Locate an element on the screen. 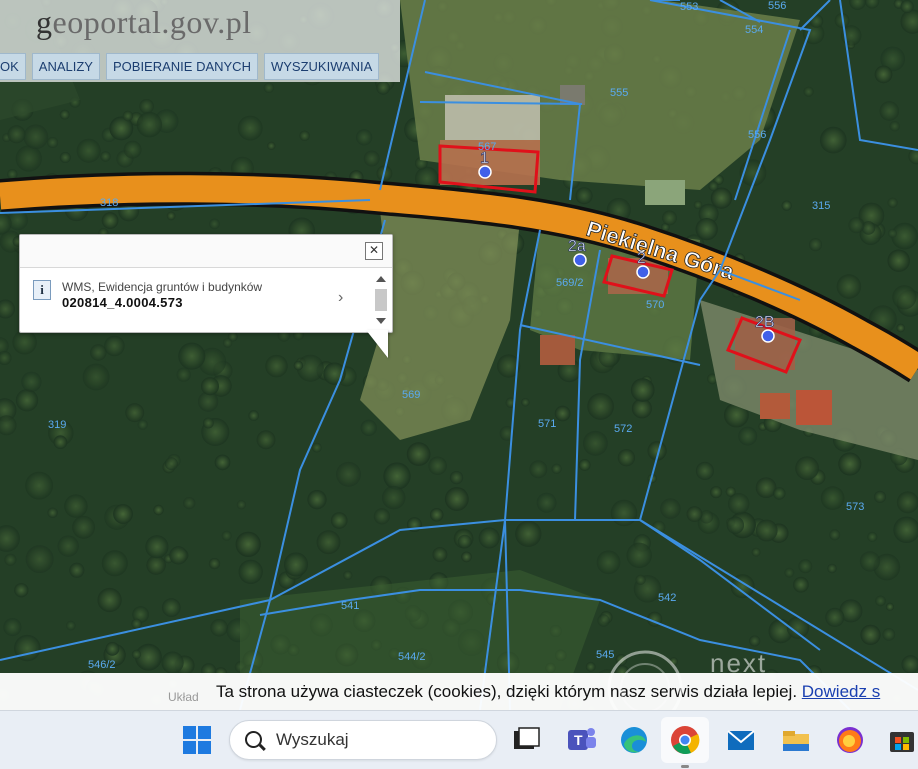 This screenshot has height=769, width=918. popup-source-label: WMS, Ewidencja gruntów i budynków is located at coordinates (162, 287).